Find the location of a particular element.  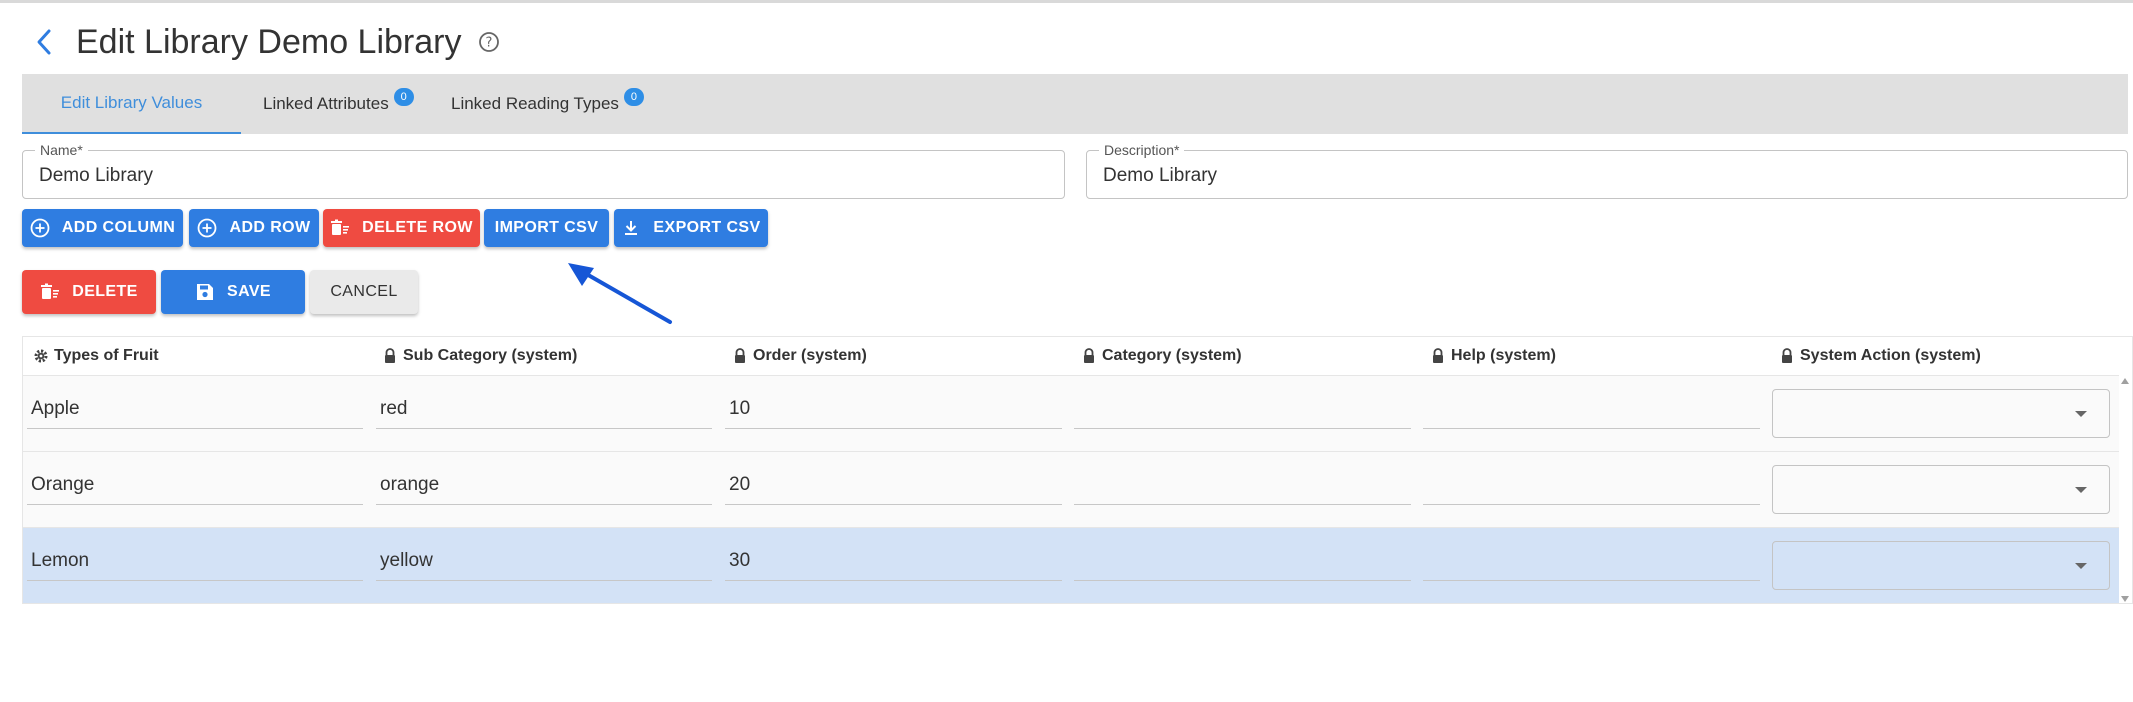

column-label: Types of Fruit is located at coordinates (106, 355).